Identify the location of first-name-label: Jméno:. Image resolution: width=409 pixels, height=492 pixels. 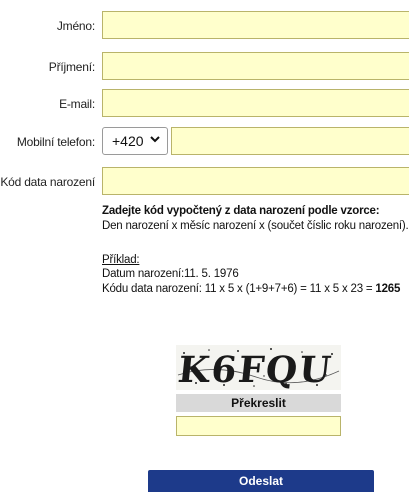
(75, 26).